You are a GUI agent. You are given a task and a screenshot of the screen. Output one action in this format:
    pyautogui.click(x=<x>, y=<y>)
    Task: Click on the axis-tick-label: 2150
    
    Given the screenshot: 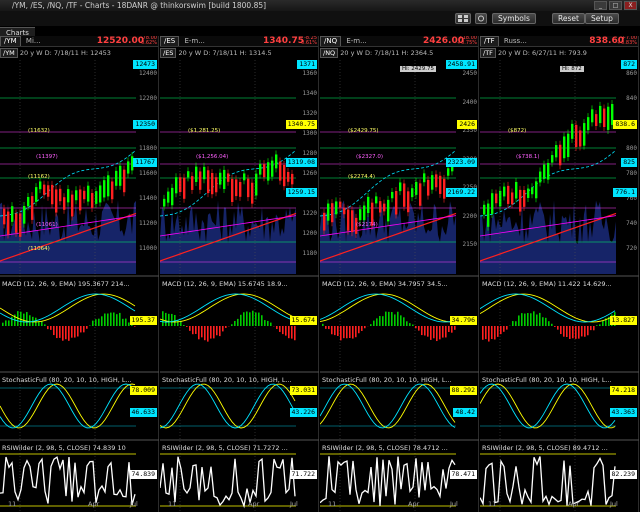 What is the action you would take?
    pyautogui.click(x=469, y=245)
    